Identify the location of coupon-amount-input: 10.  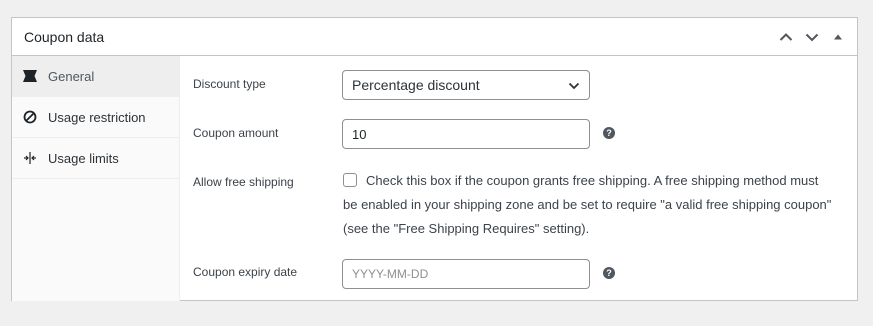
(466, 134).